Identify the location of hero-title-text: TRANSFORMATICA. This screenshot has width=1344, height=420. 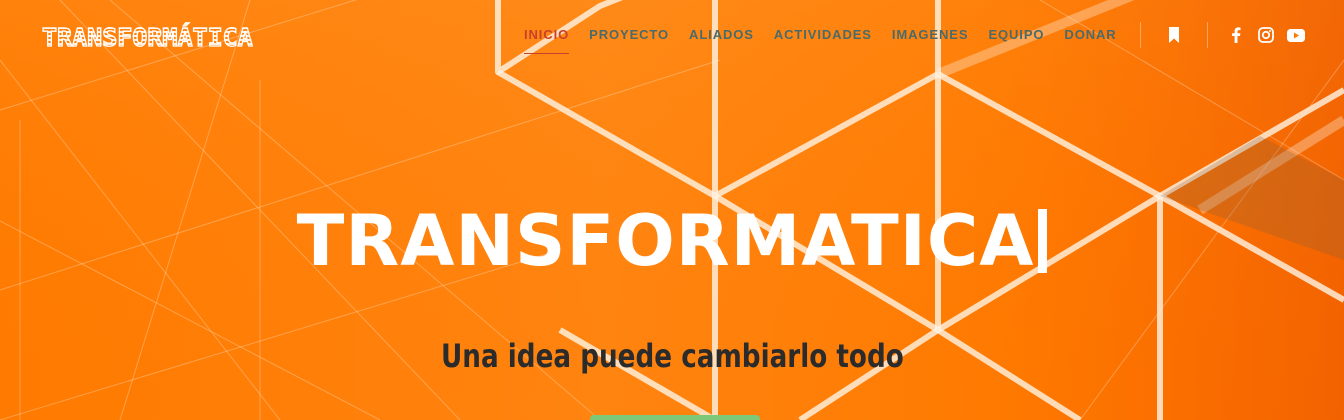
(665, 241).